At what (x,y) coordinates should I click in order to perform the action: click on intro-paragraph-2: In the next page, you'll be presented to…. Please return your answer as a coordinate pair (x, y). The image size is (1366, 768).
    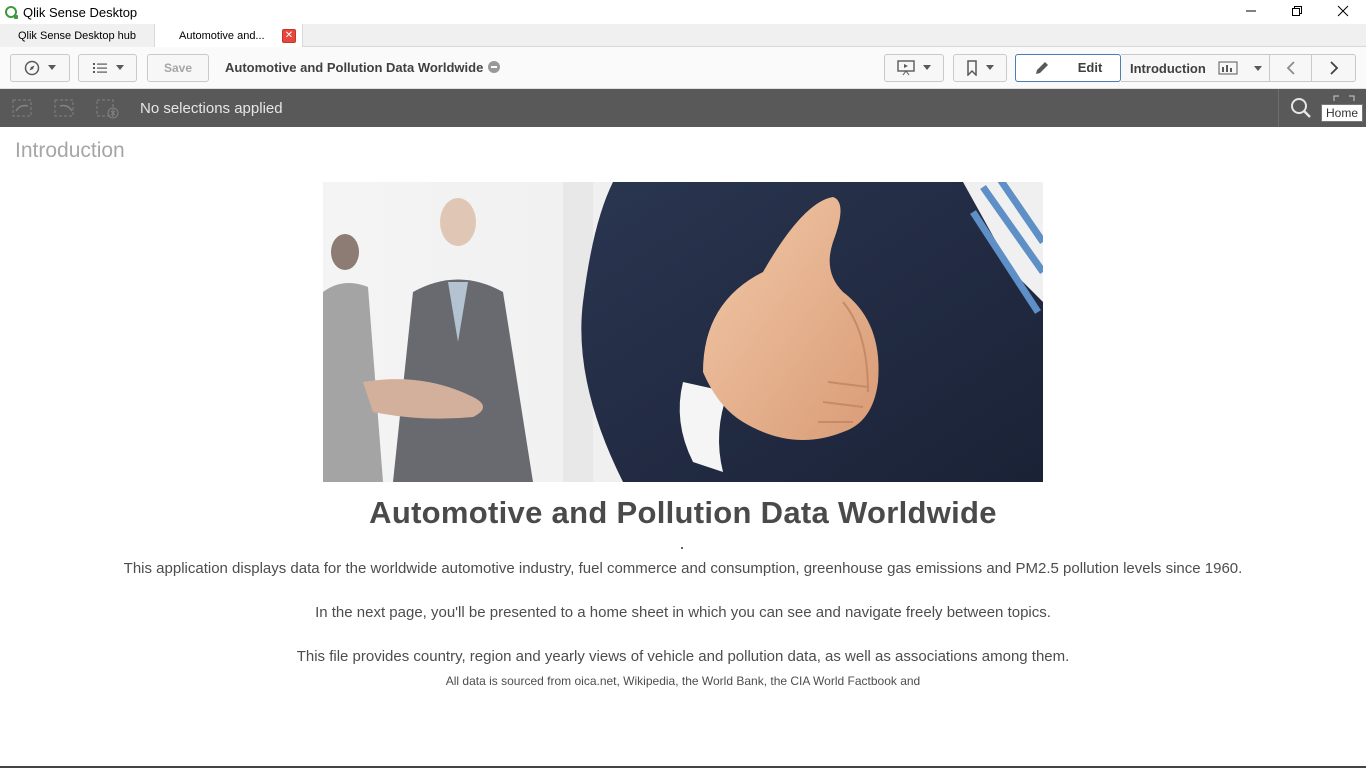
    Looking at the image, I should click on (683, 612).